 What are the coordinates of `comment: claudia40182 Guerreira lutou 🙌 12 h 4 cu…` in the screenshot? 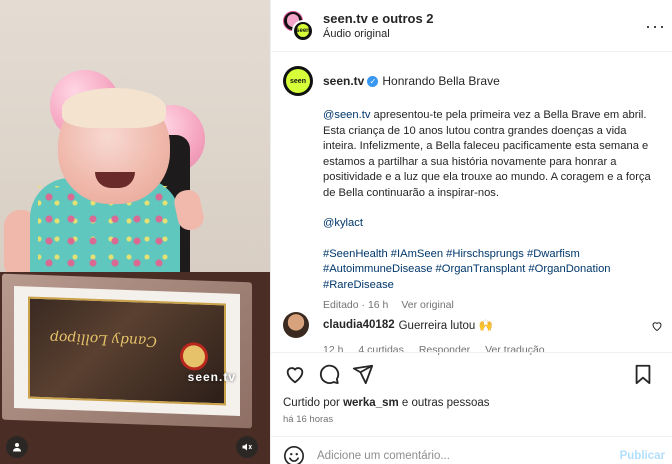 It's located at (473, 334).